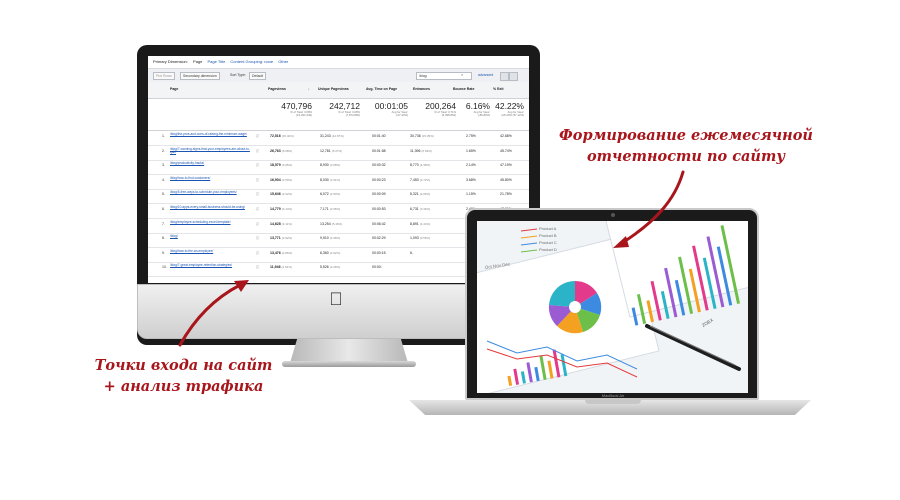 The height and width of the screenshot is (500, 900). Describe the element at coordinates (163, 150) in the screenshot. I see `row-number: 2.` at that location.